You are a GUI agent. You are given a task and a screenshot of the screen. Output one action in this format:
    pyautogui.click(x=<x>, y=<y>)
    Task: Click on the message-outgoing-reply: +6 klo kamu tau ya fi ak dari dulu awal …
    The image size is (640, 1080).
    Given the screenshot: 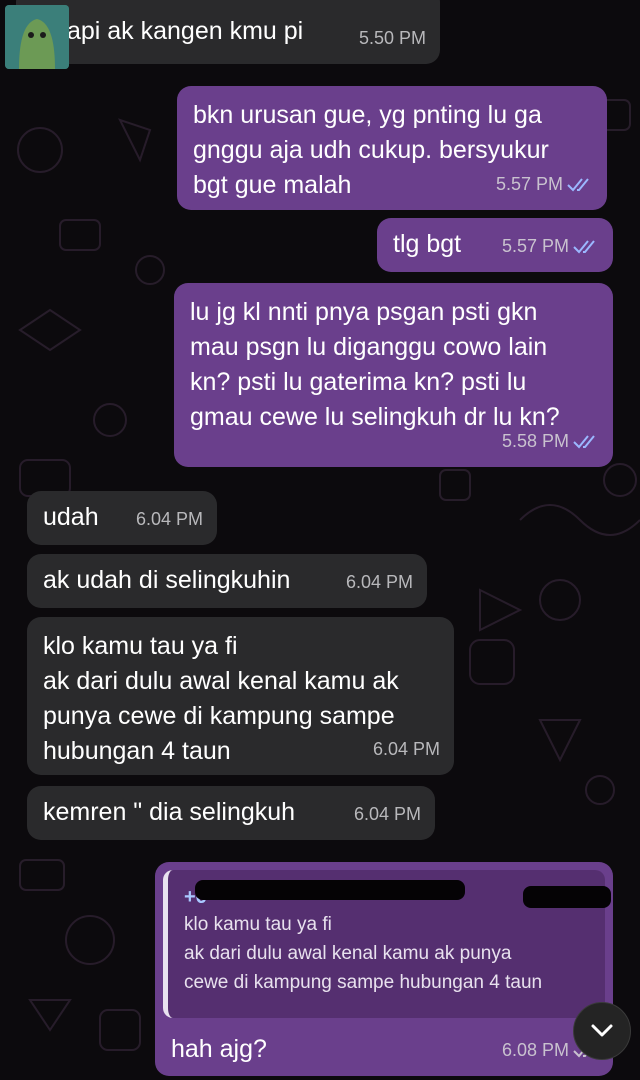 What is the action you would take?
    pyautogui.click(x=384, y=969)
    